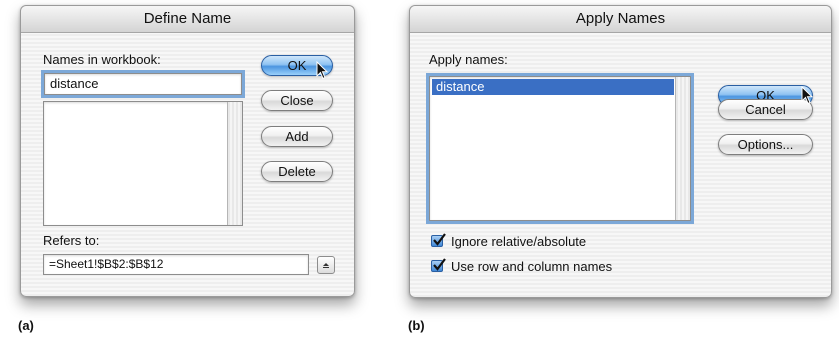  Describe the element at coordinates (176, 264) in the screenshot. I see `refers-to-input: =Sheet1!$B$2:$B$12` at that location.